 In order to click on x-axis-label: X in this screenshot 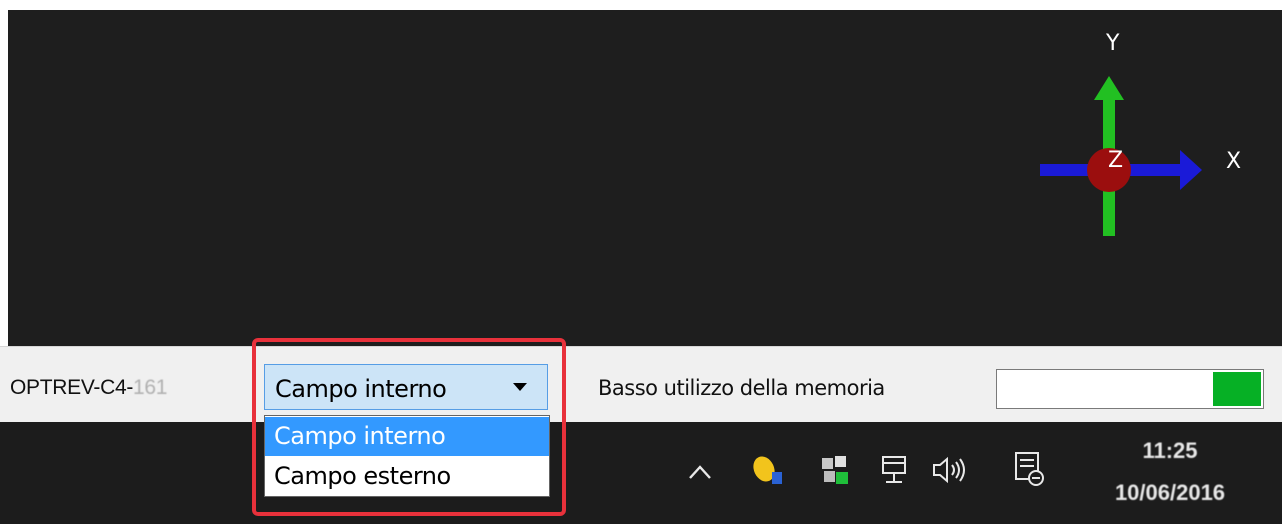, I will do `click(1233, 161)`.